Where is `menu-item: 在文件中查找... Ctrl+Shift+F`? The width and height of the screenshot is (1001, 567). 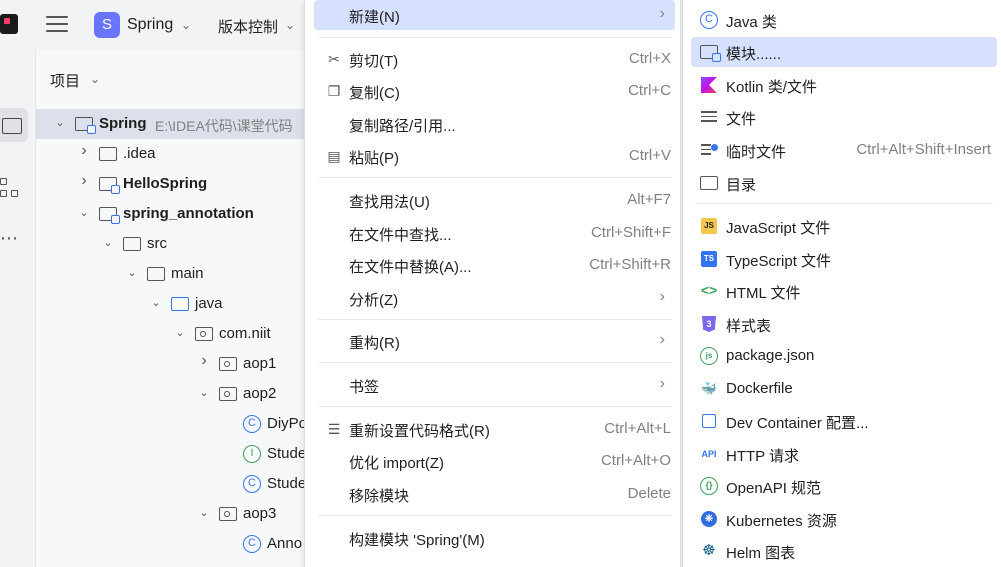 menu-item: 在文件中查找... Ctrl+Shift+F is located at coordinates (494, 233).